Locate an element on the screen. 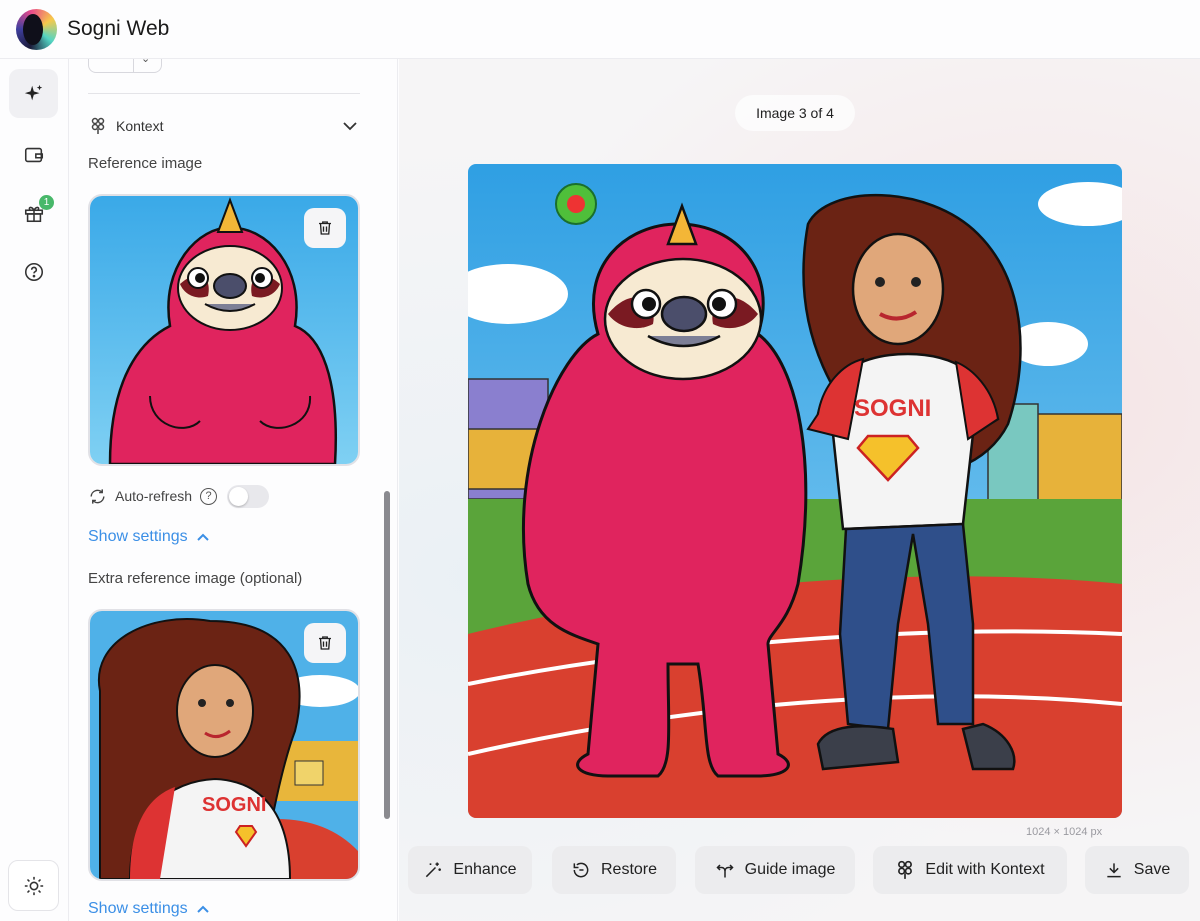 The width and height of the screenshot is (1200, 921). guide-image-button: Guide image is located at coordinates (775, 870).